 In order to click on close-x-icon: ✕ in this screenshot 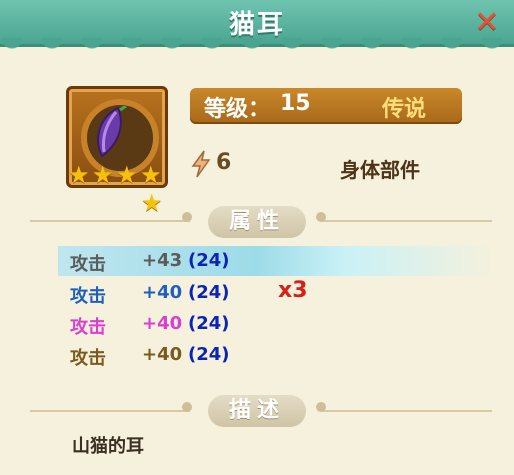, I will do `click(487, 22)`.